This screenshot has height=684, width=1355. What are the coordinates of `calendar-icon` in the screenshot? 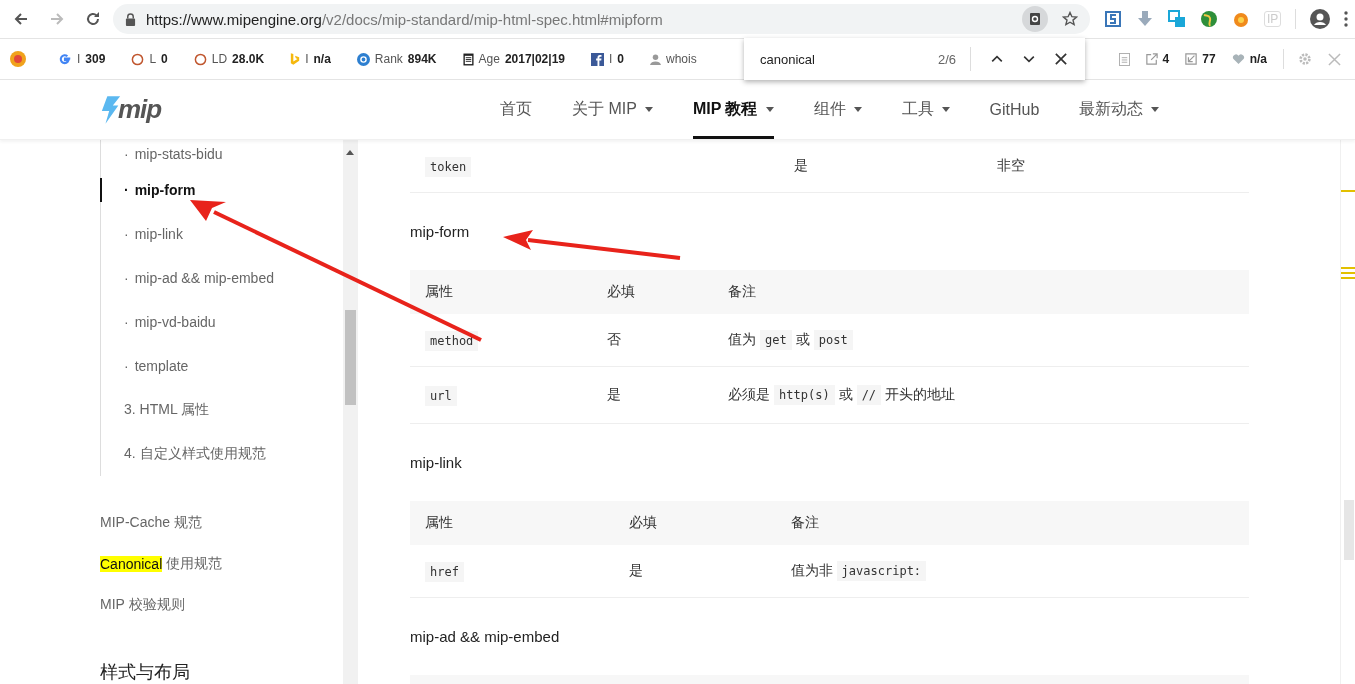 It's located at (468, 59).